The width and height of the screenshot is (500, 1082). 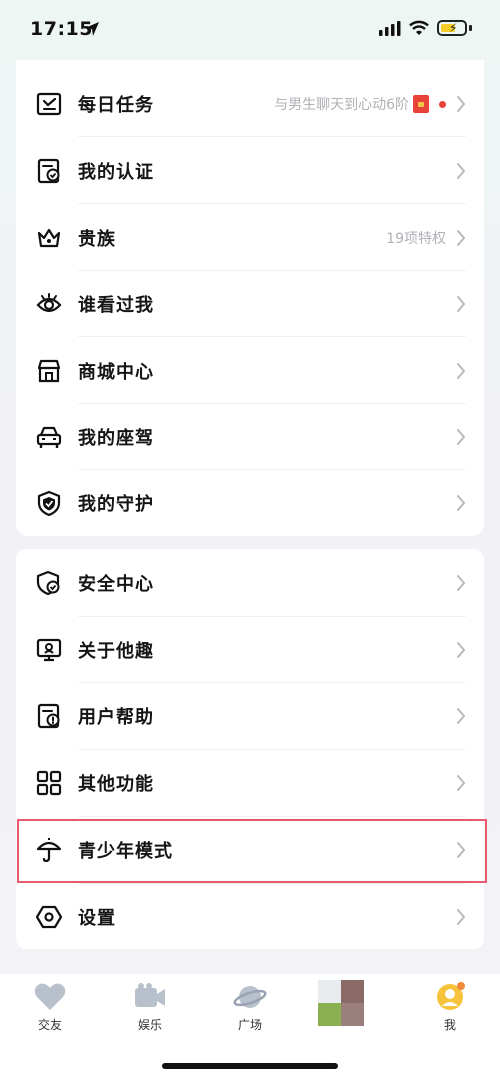 I want to click on tab-label: 娱乐, so click(x=149, y=1025).